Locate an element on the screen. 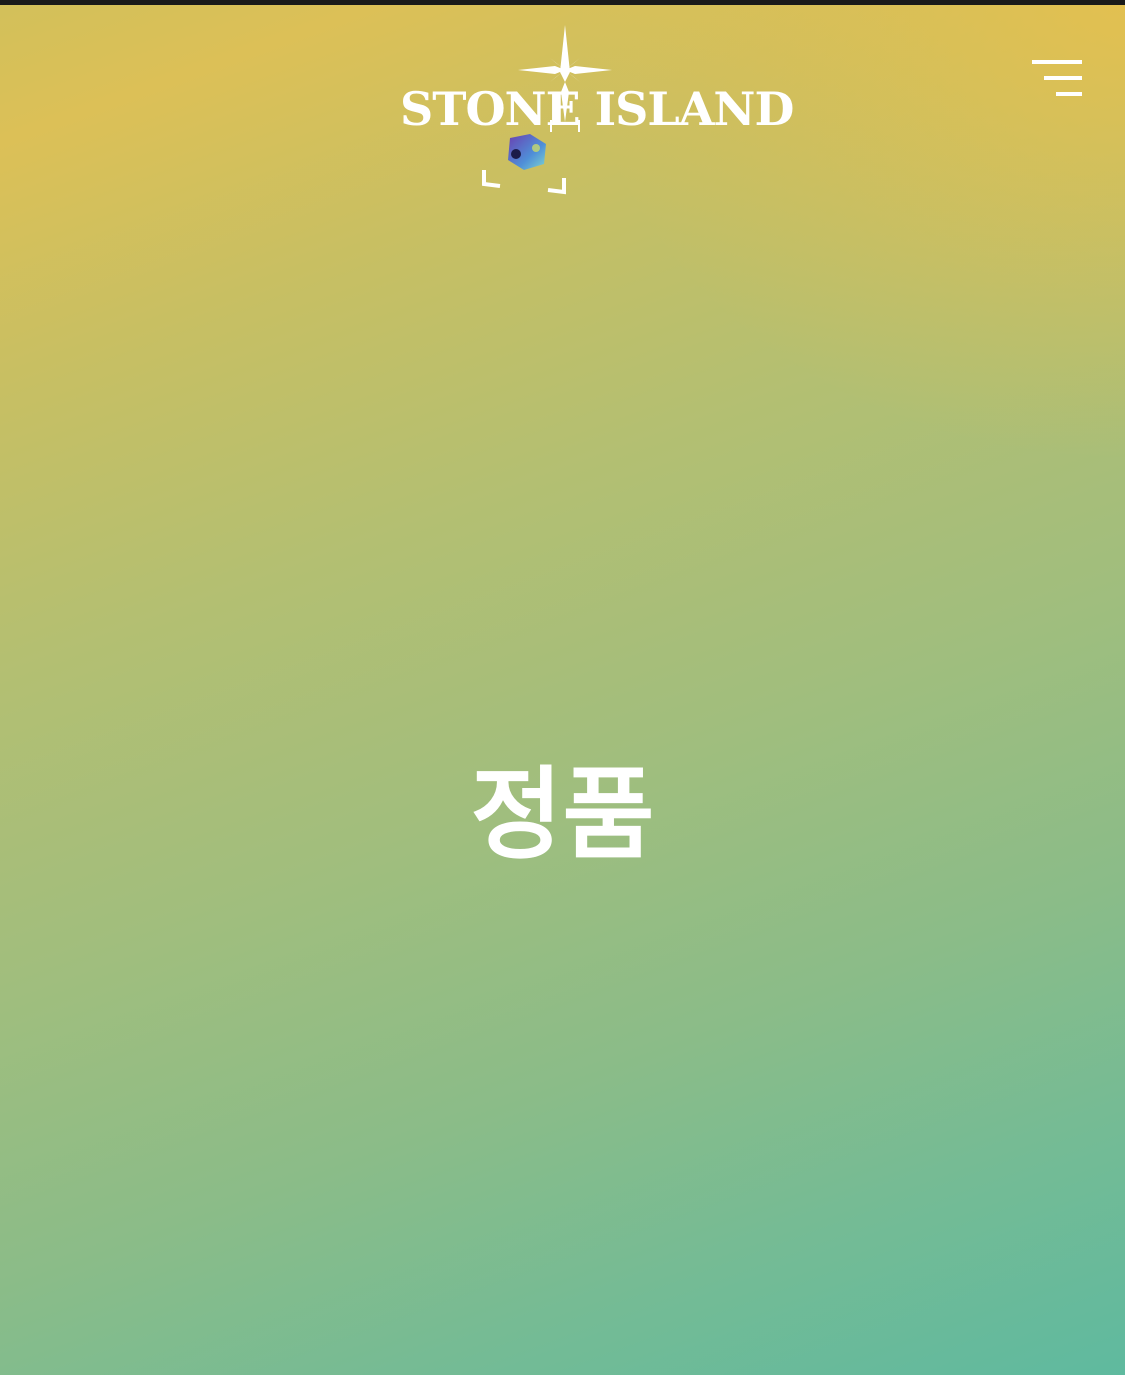 The height and width of the screenshot is (1375, 1125). status-bar is located at coordinates (562, 2).